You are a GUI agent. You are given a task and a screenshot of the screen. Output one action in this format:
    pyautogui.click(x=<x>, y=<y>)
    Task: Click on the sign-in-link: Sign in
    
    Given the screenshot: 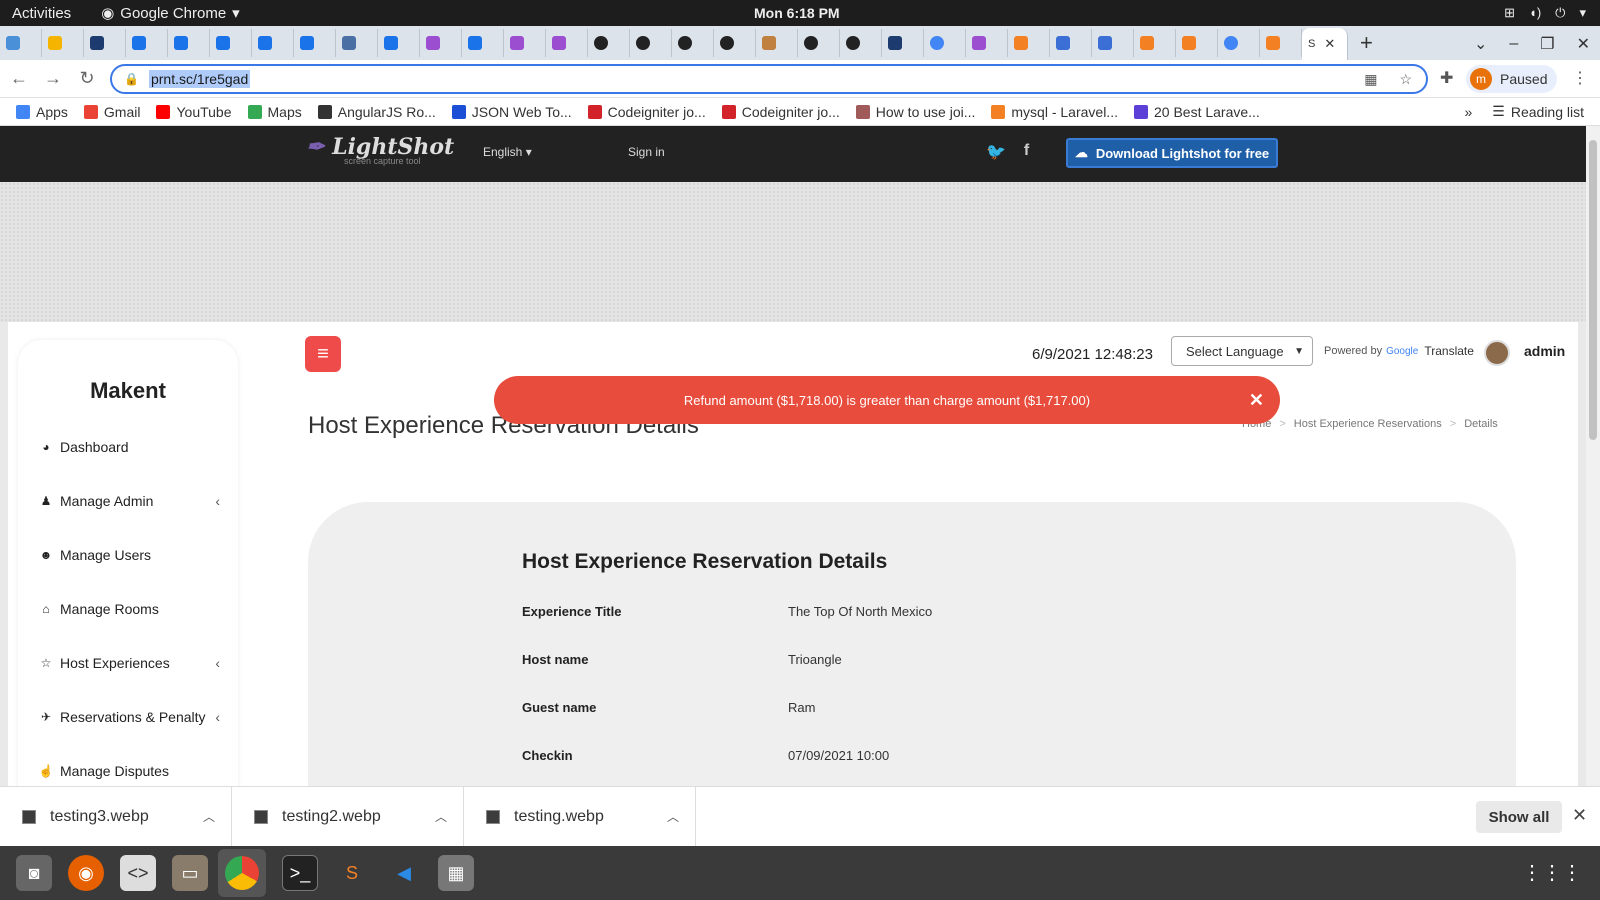 What is the action you would take?
    pyautogui.click(x=646, y=152)
    